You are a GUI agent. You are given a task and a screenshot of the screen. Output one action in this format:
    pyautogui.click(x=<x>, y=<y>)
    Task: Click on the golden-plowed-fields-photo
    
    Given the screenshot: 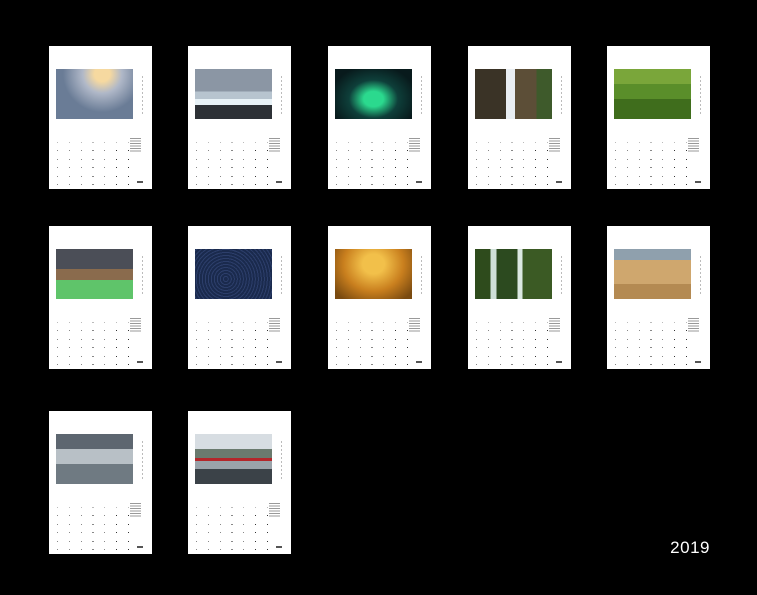 What is the action you would take?
    pyautogui.click(x=652, y=274)
    